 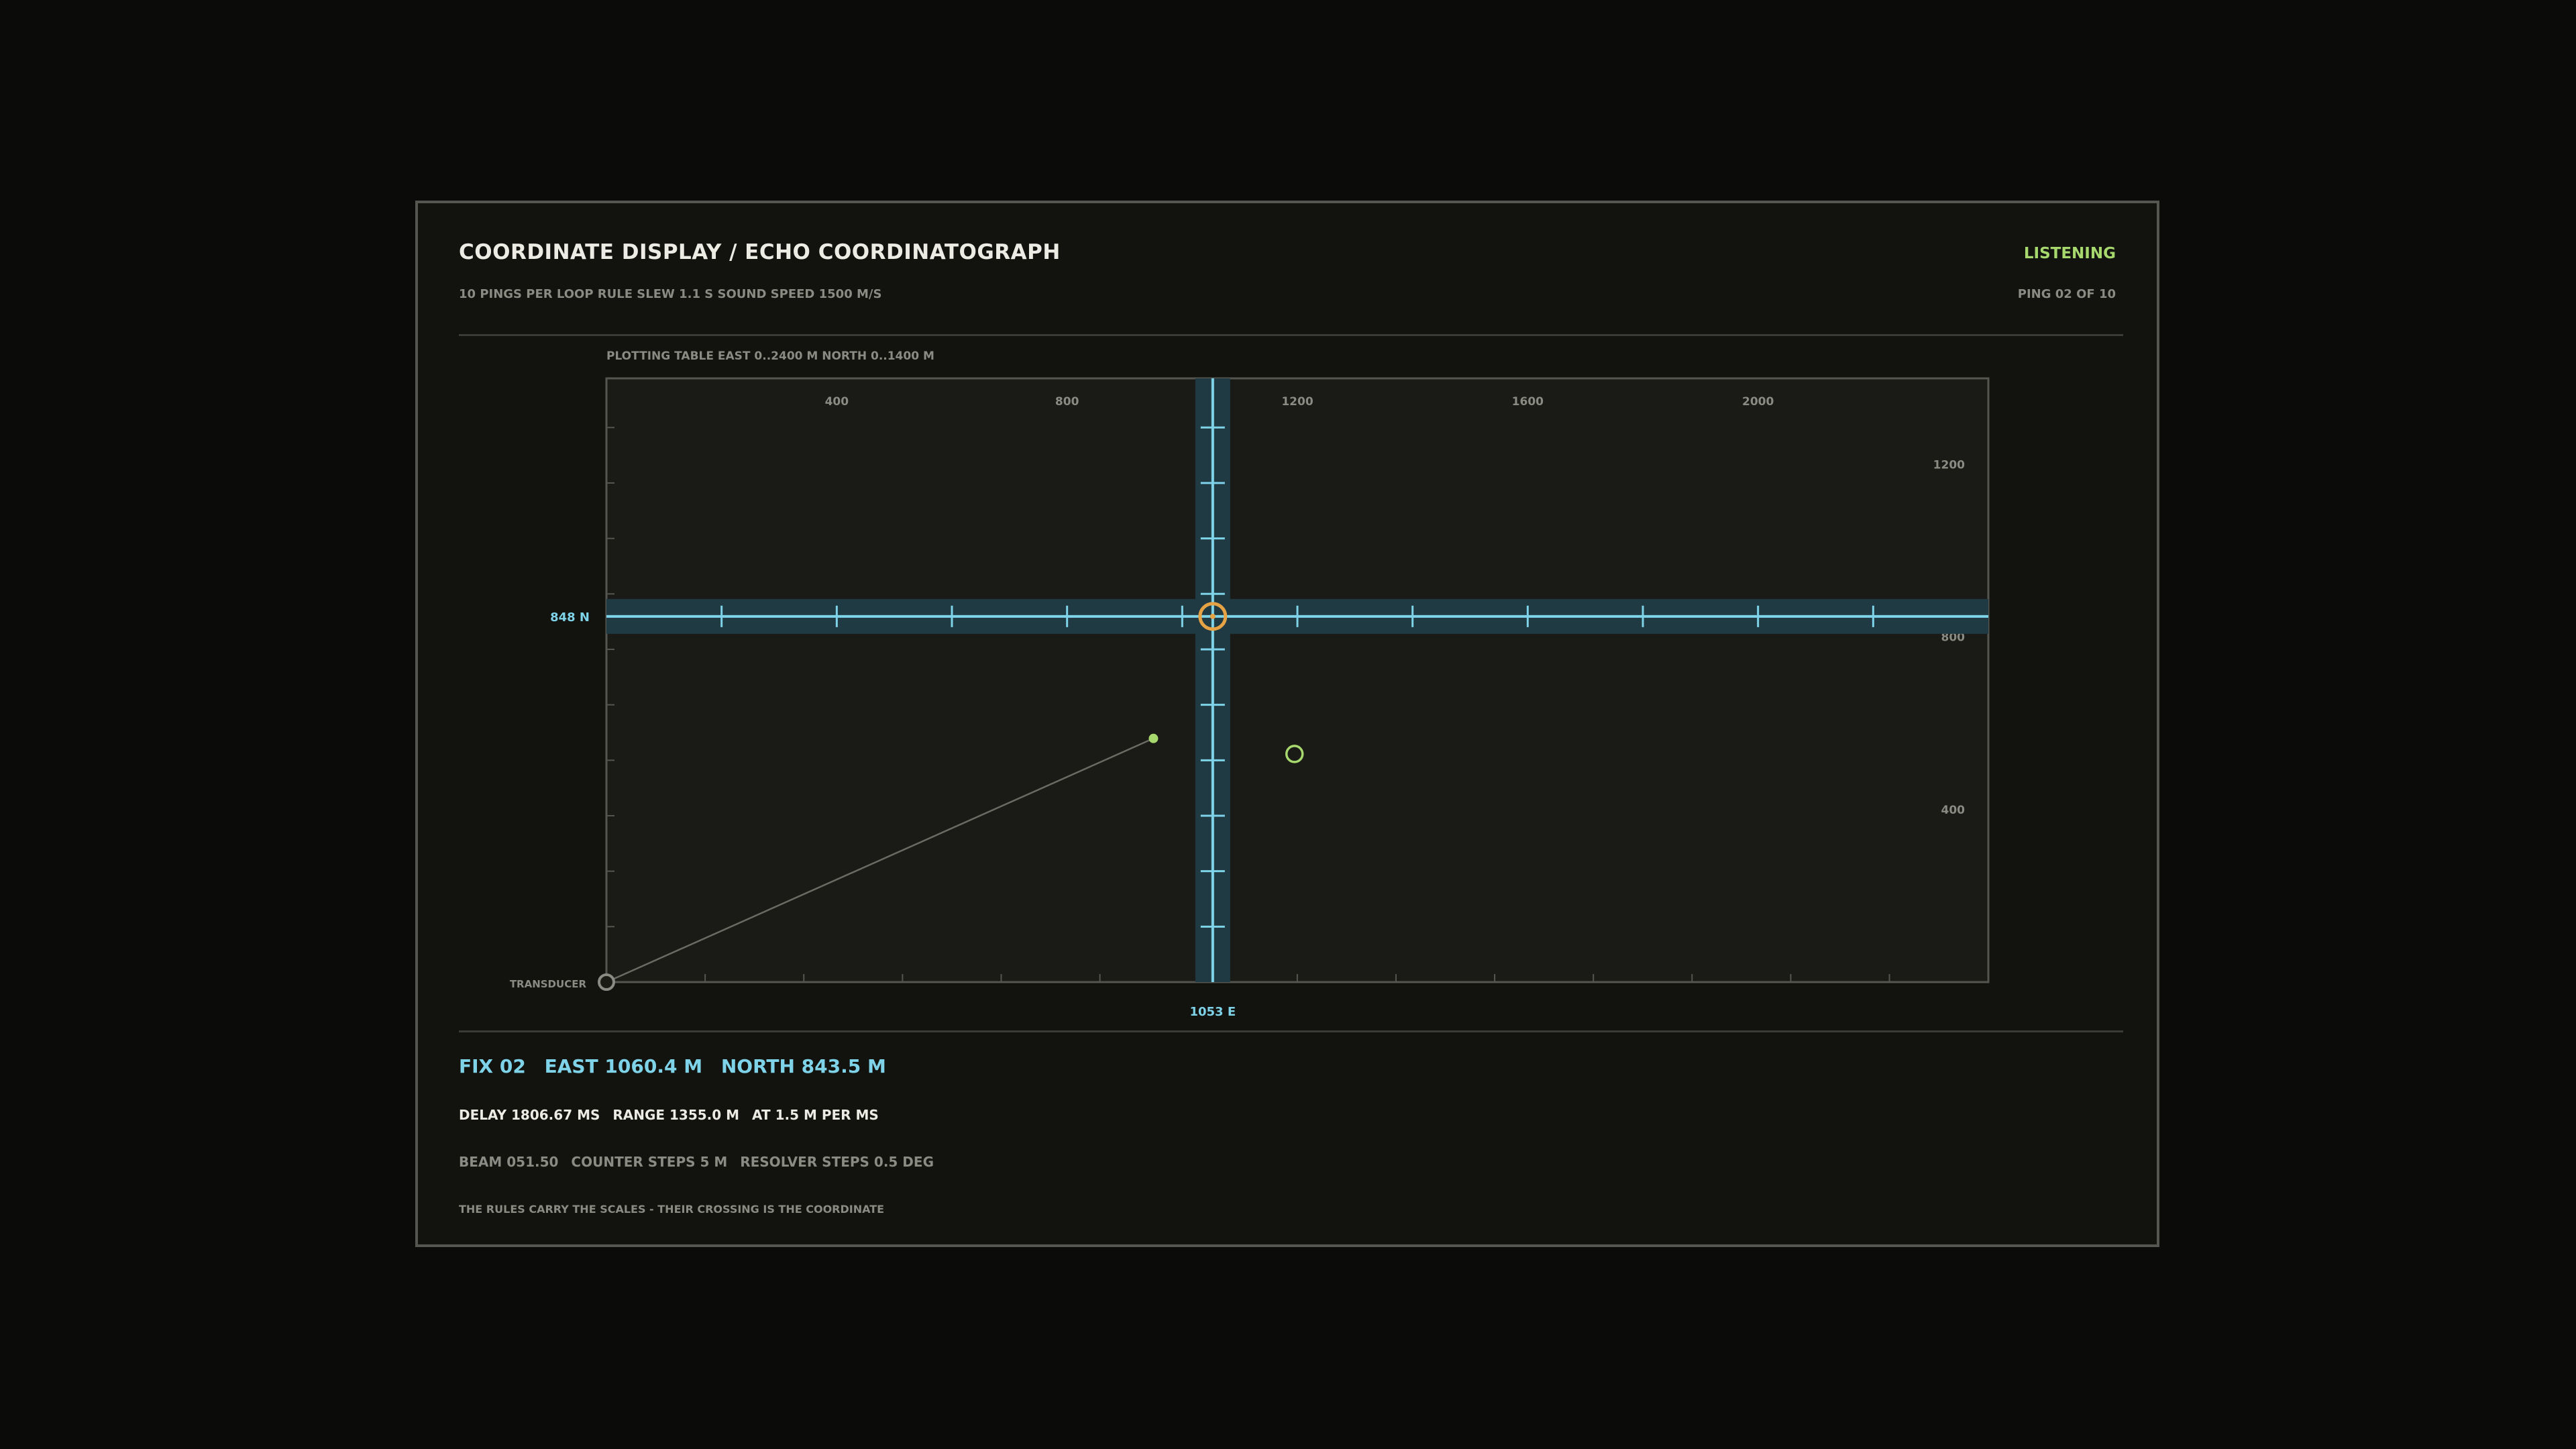 What do you see at coordinates (548, 984) in the screenshot?
I see `transducer-label: TRANSDUCER` at bounding box center [548, 984].